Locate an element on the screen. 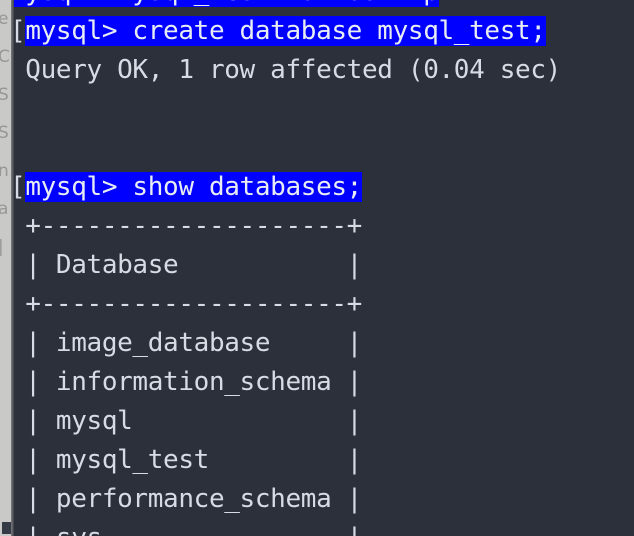  line-row-information-schema: | information_schema | is located at coordinates (324, 382).